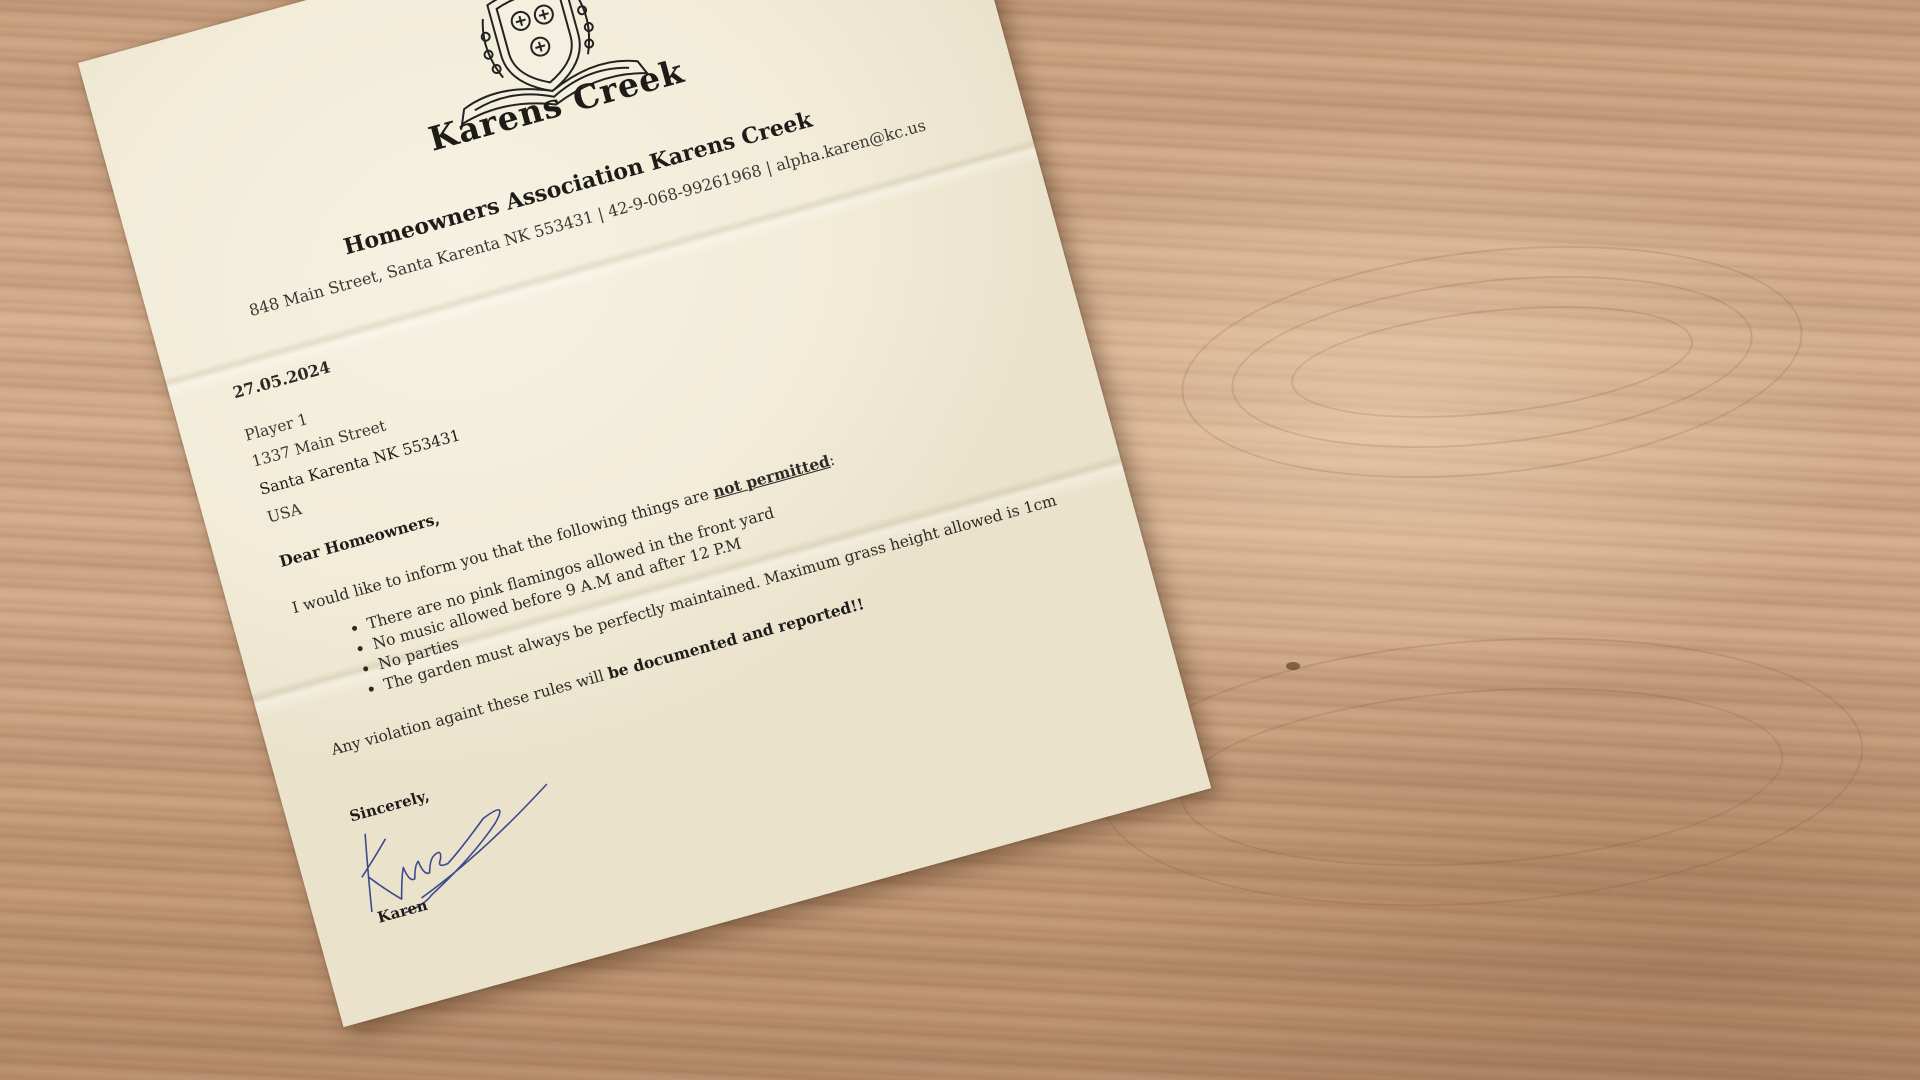  I want to click on handwritten-signature, so click(454, 848).